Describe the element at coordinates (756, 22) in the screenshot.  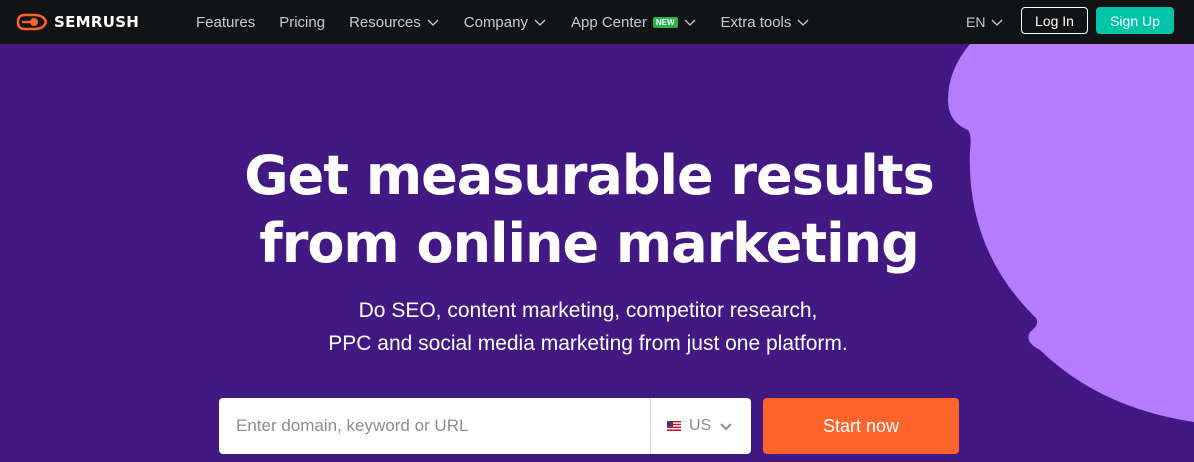
I see `menu-item-label: Extra tools` at that location.